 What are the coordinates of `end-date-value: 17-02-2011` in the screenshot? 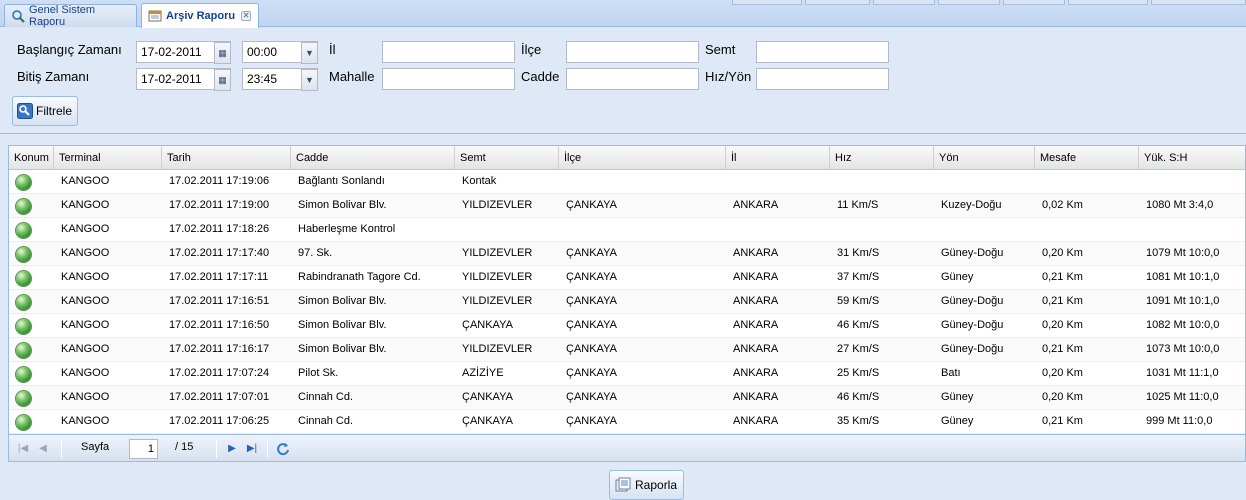 It's located at (171, 79).